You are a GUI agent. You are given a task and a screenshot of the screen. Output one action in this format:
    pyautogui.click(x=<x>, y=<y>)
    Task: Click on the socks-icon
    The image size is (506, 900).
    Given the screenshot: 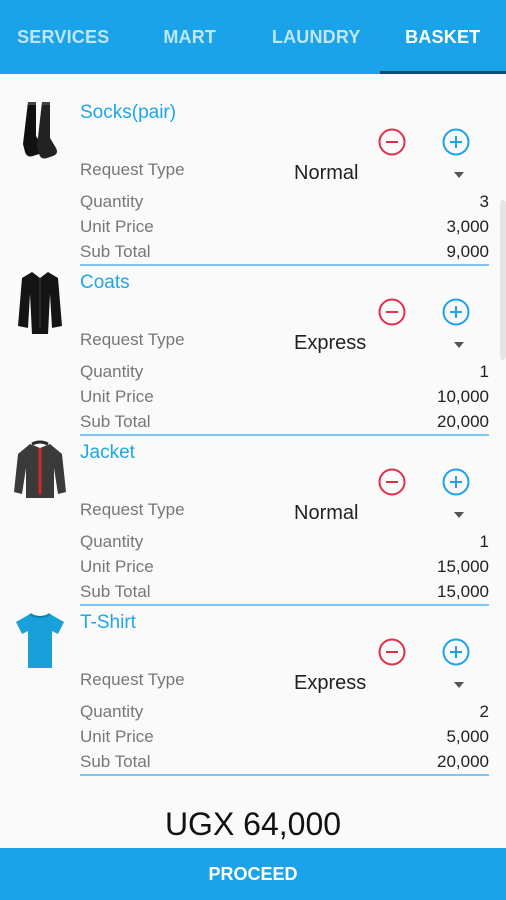 What is the action you would take?
    pyautogui.click(x=40, y=130)
    